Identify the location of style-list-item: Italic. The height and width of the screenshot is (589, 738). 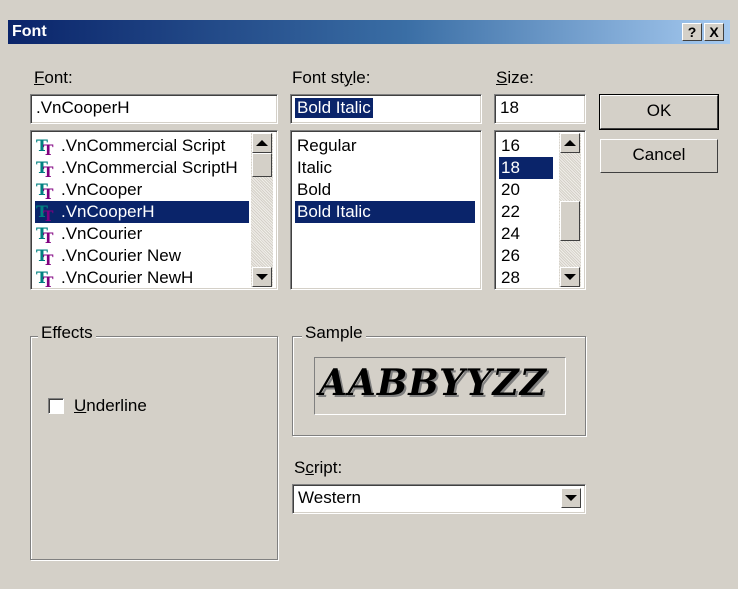
(314, 168).